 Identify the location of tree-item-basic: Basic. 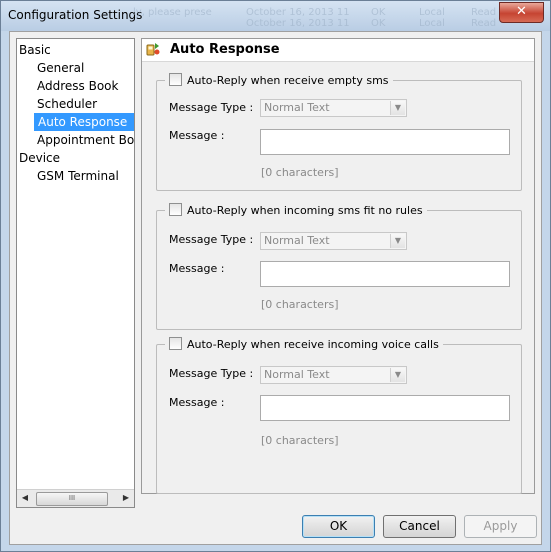
(35, 50).